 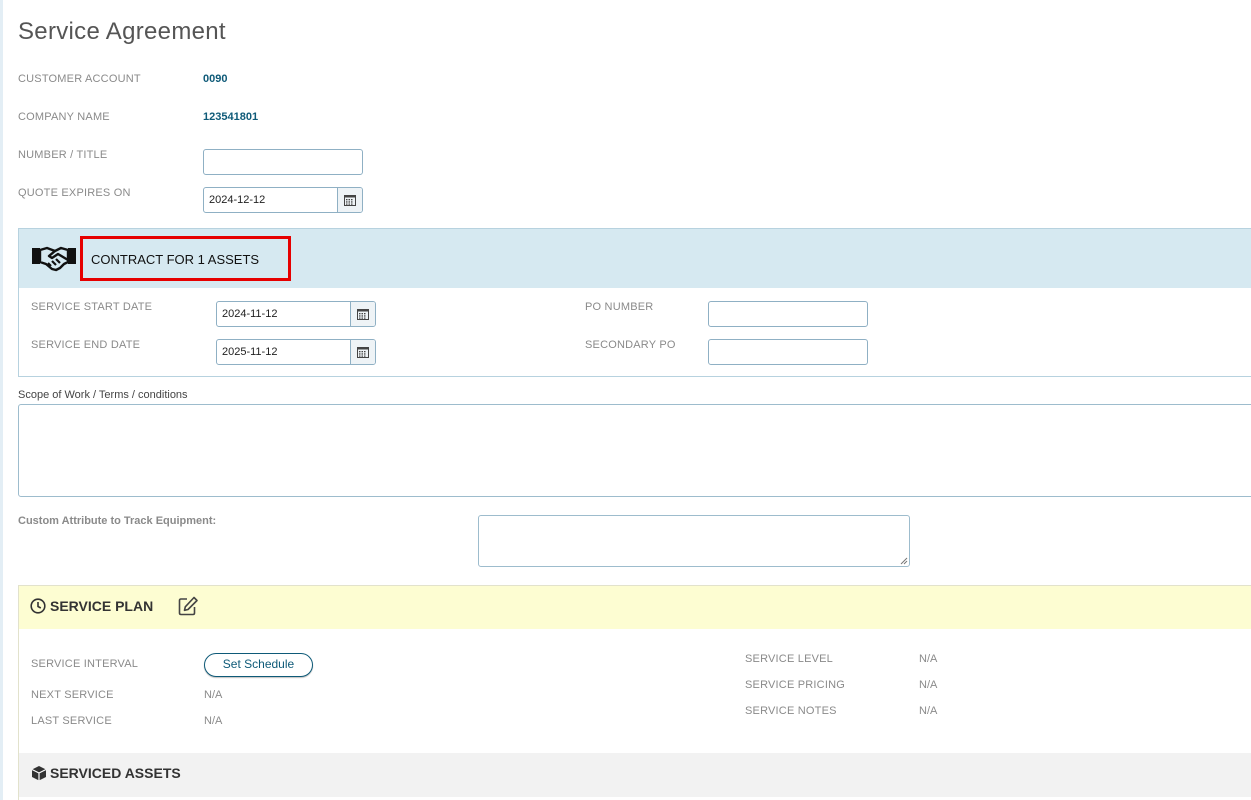 I want to click on page-title: Service Agreement, so click(x=122, y=31).